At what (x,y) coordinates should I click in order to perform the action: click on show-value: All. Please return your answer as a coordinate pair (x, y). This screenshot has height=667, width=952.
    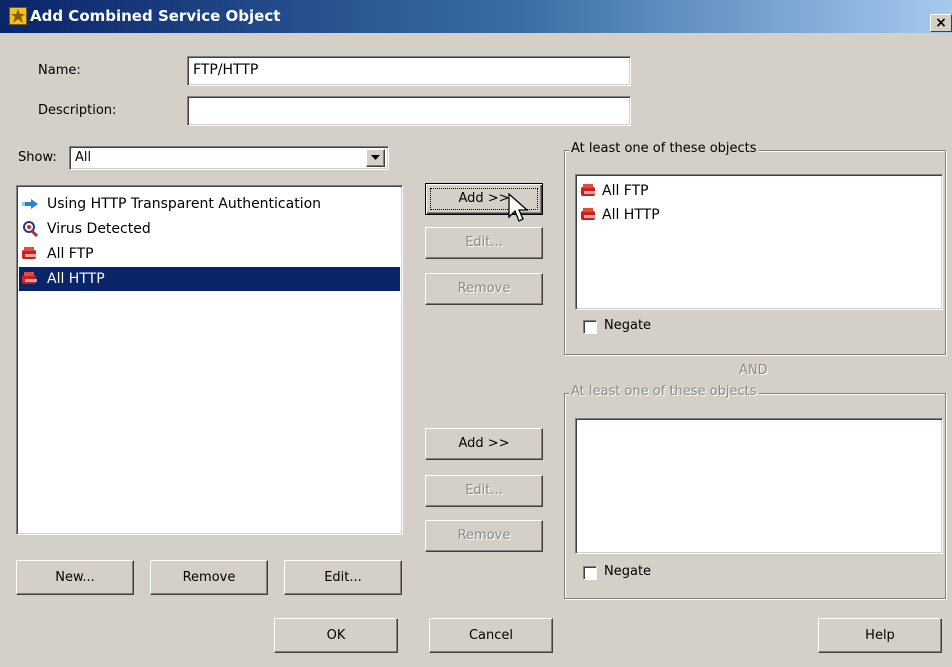
    Looking at the image, I should click on (83, 157).